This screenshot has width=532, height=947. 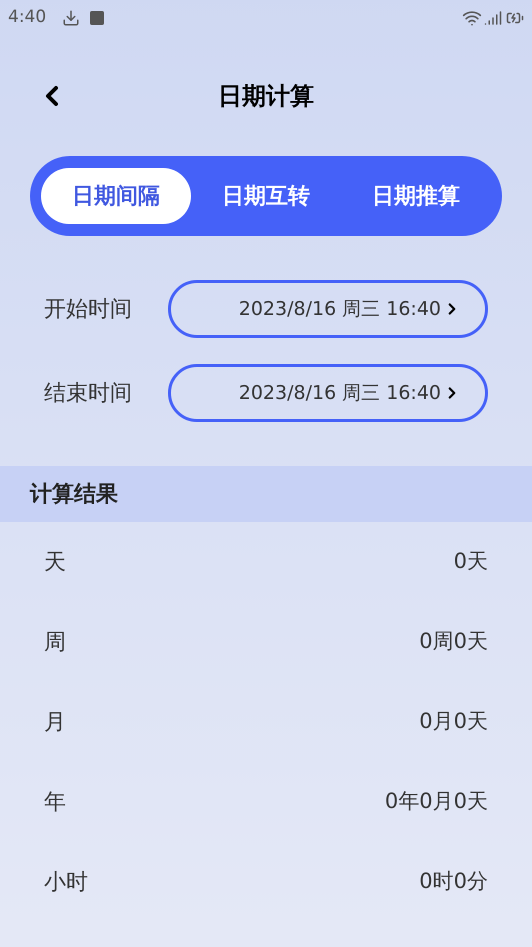 I want to click on tab: 日期间隔, so click(x=116, y=196).